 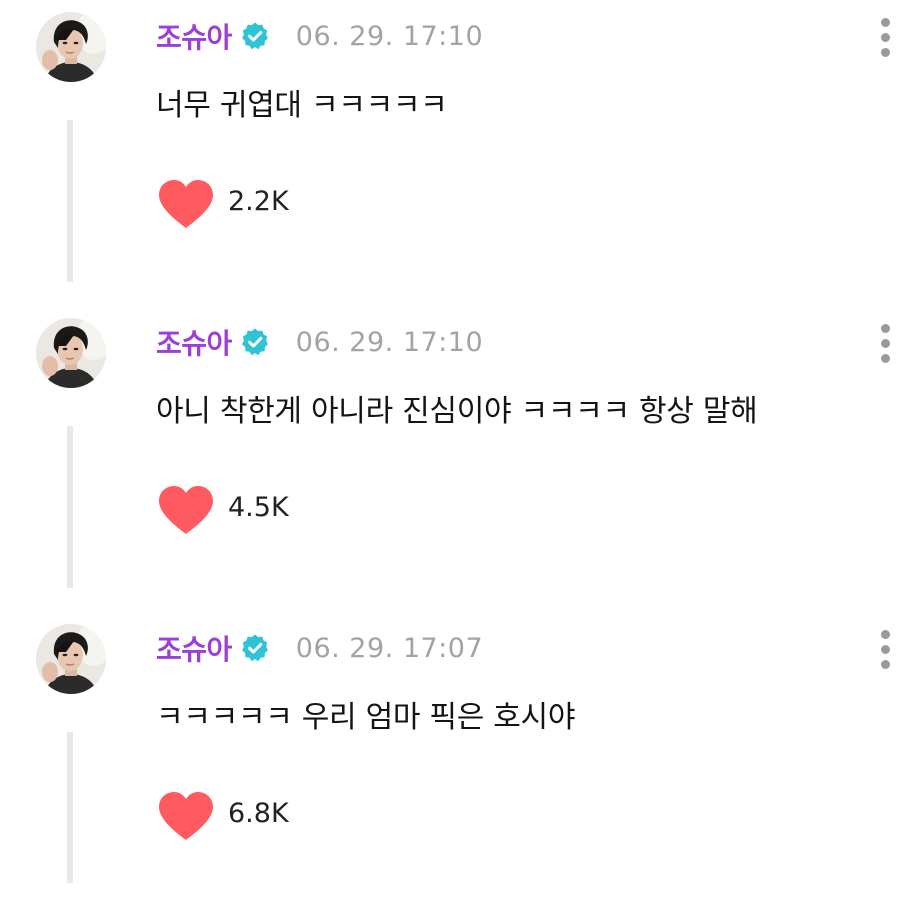 I want to click on like-count: 4.5K, so click(x=258, y=507).